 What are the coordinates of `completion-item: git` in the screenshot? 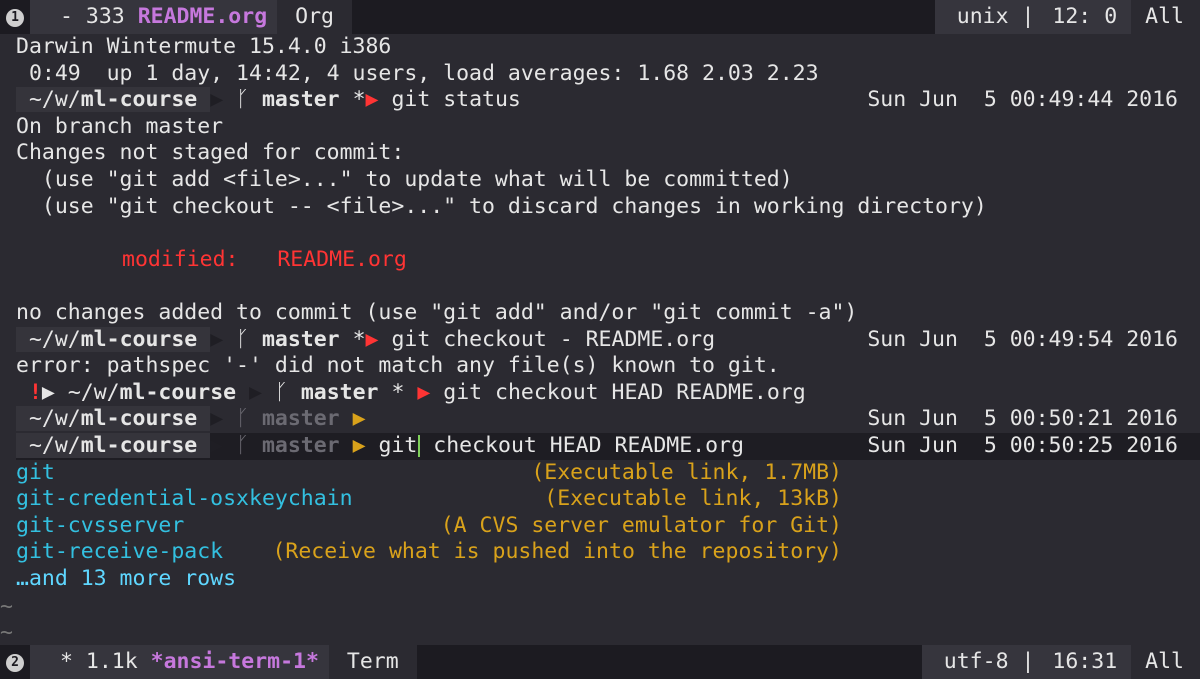 It's located at (35, 473).